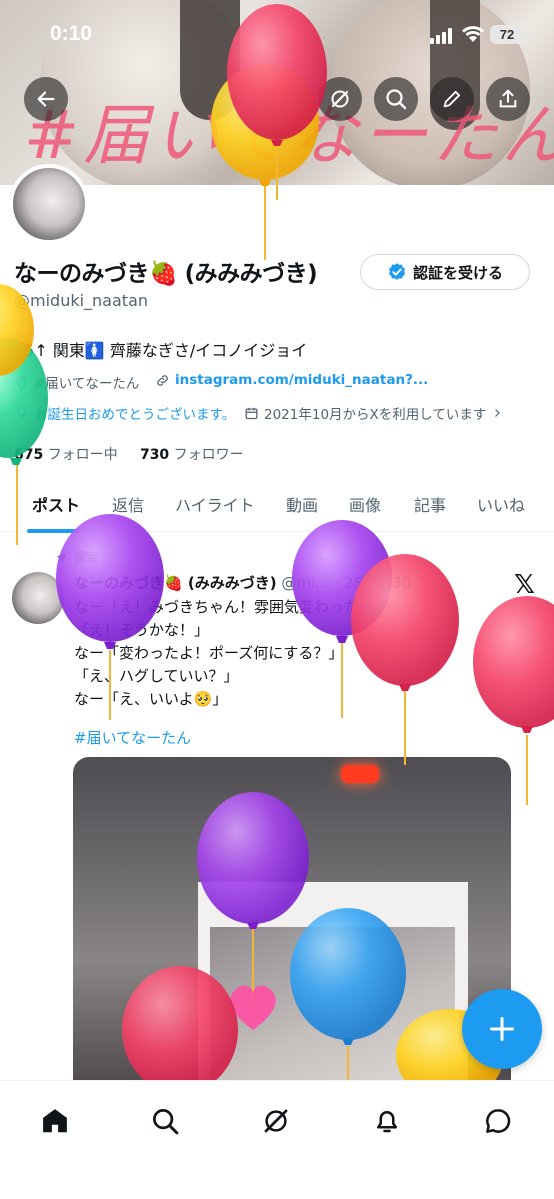 The width and height of the screenshot is (554, 1199). What do you see at coordinates (360, 774) in the screenshot?
I see `media-light` at bounding box center [360, 774].